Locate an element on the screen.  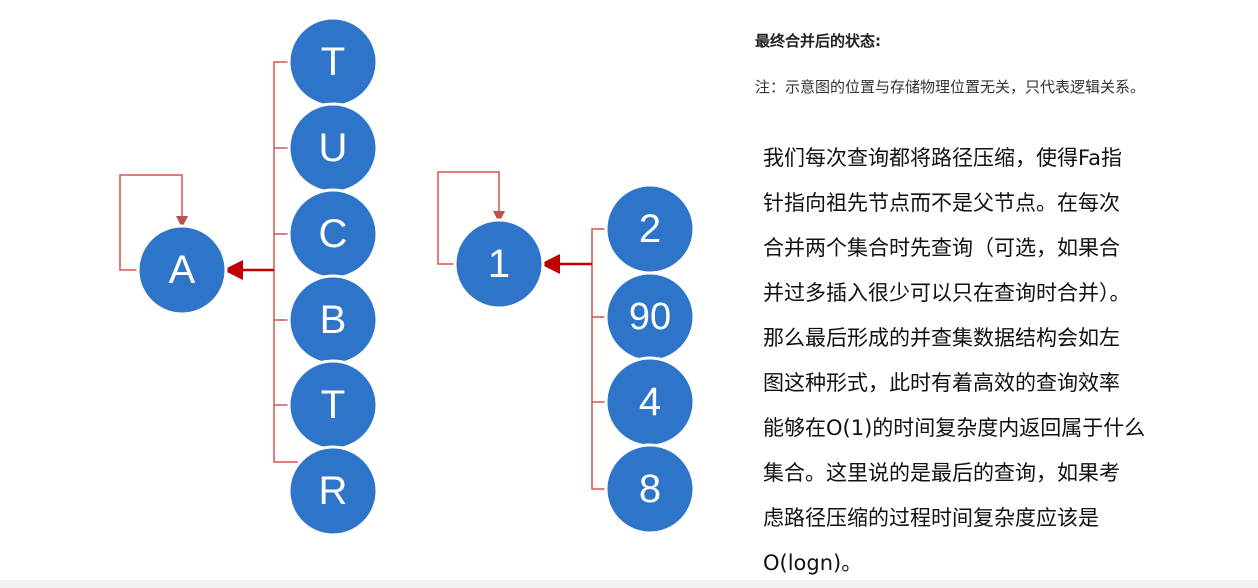
node-label: 2 is located at coordinates (650, 229).